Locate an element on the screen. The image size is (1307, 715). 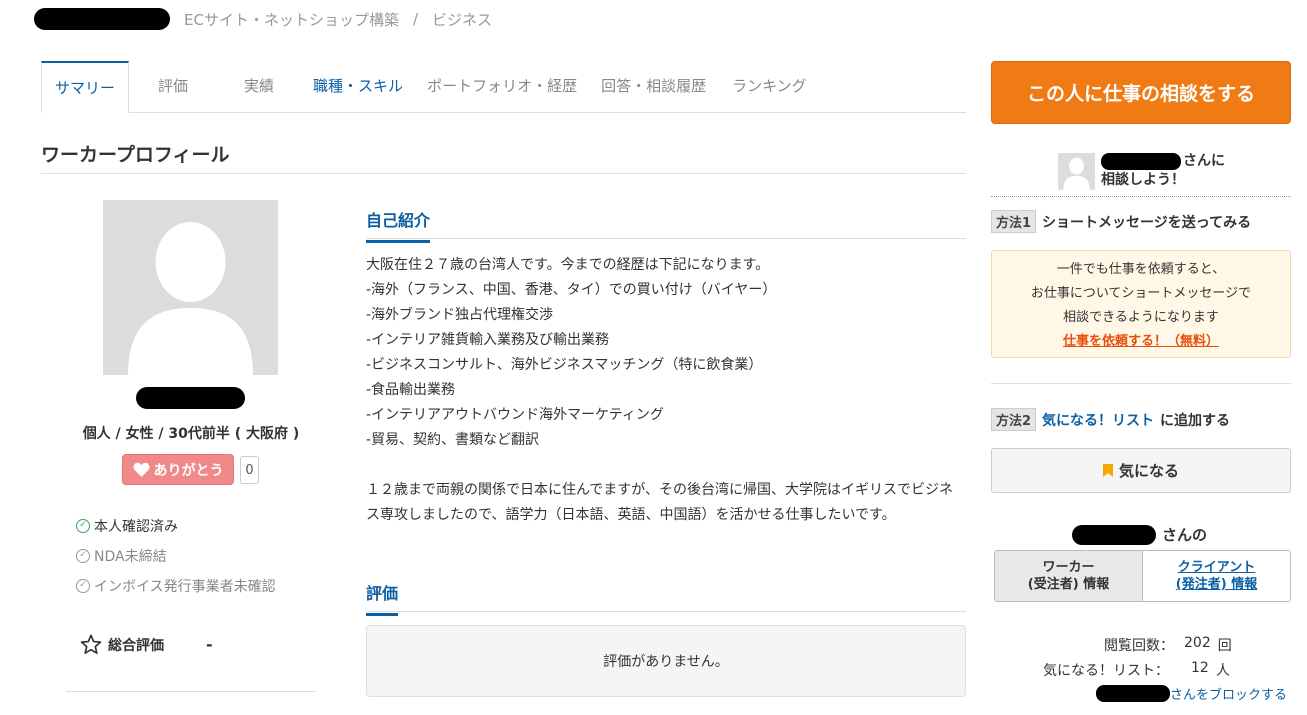
reviews-divider is located at coordinates (666, 611).